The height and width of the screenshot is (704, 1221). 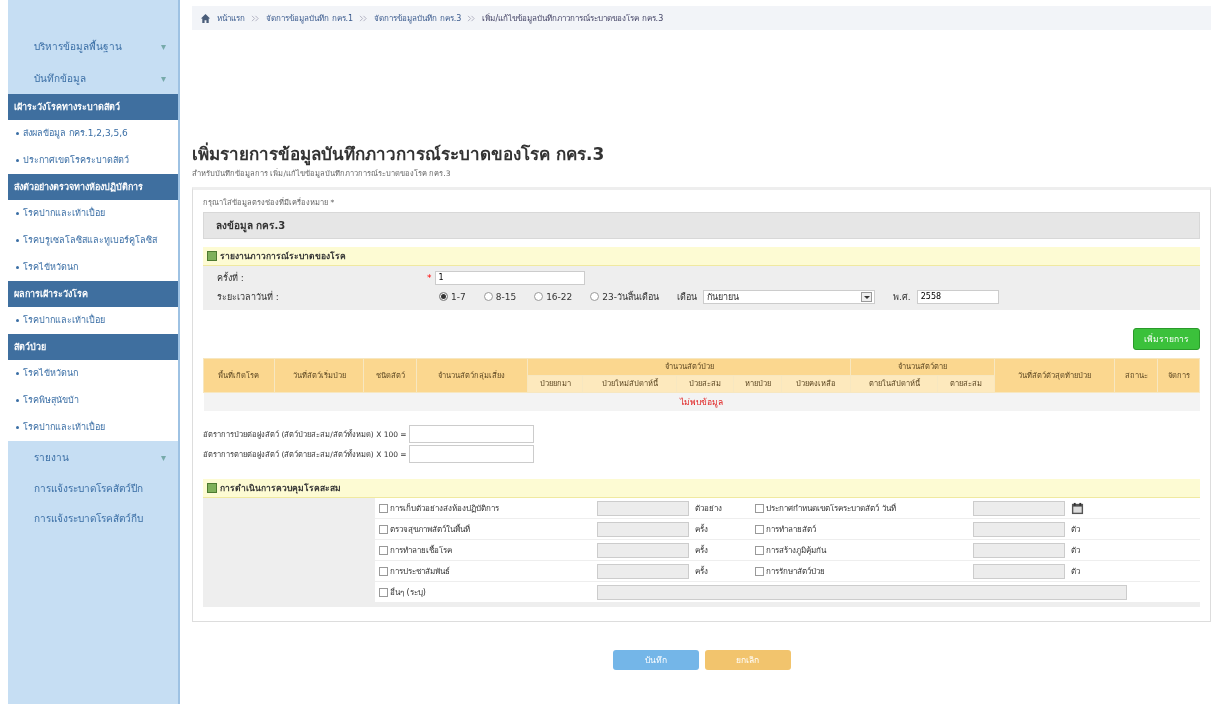 What do you see at coordinates (486, 508) in the screenshot?
I see `control-checkbox: การเก็บตัวอย่างส่งห้องปฏิบัติการ` at bounding box center [486, 508].